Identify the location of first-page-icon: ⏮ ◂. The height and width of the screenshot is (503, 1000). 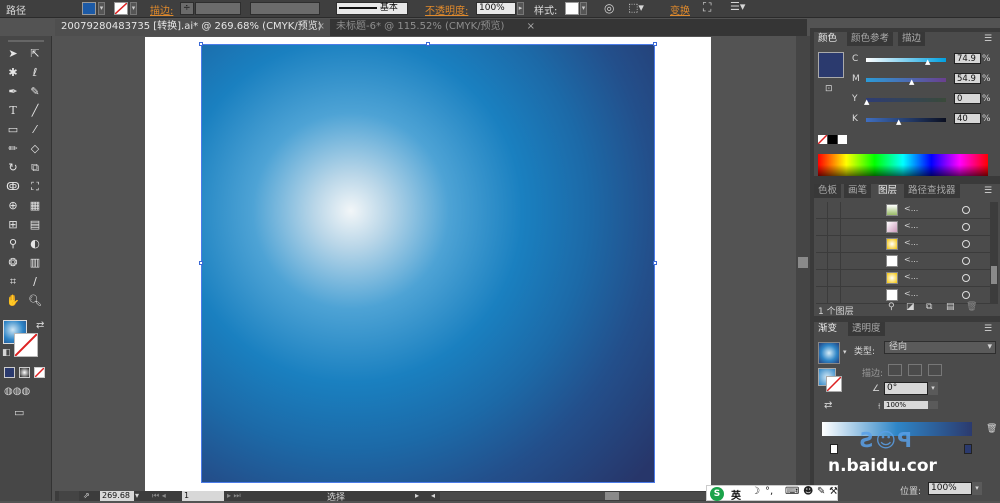
(159, 496).